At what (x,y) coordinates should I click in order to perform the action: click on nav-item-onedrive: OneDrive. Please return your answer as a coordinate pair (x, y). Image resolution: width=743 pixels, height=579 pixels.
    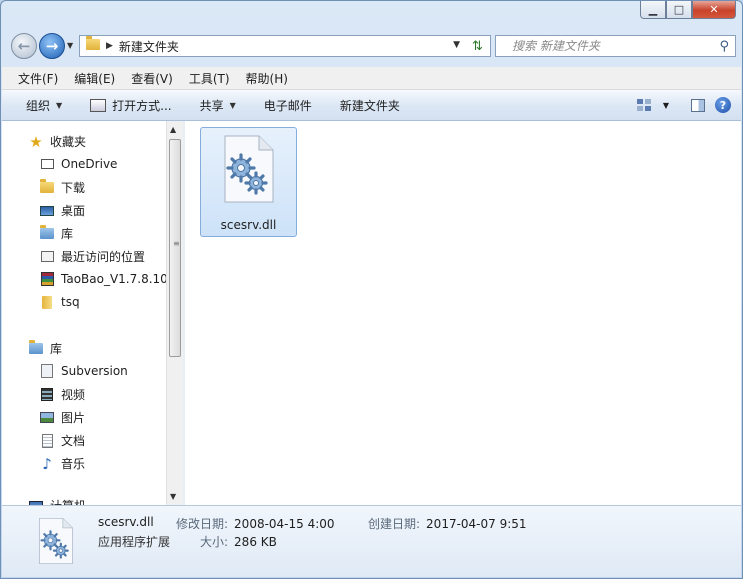
    Looking at the image, I should click on (78, 164).